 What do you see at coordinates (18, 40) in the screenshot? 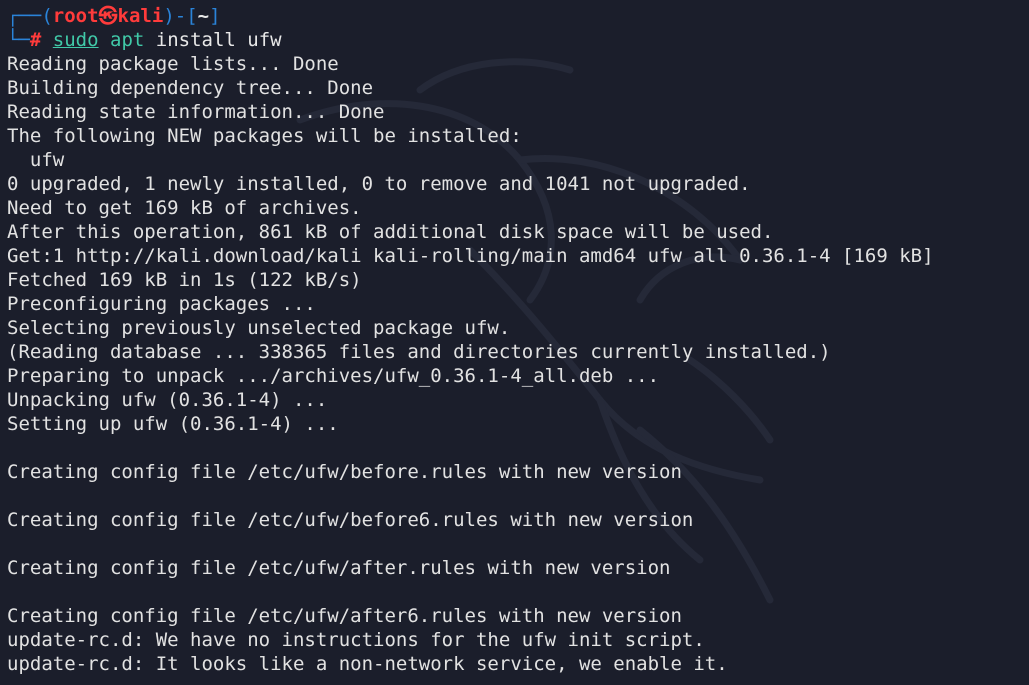
I see `prompt-frame: └─` at bounding box center [18, 40].